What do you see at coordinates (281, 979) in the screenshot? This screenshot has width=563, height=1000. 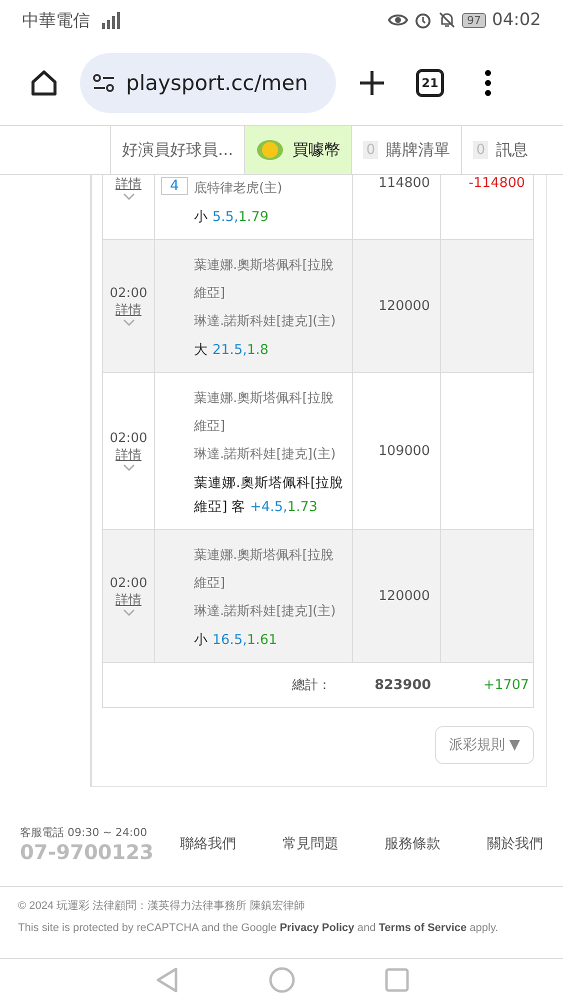 I see `home-circle-icon` at bounding box center [281, 979].